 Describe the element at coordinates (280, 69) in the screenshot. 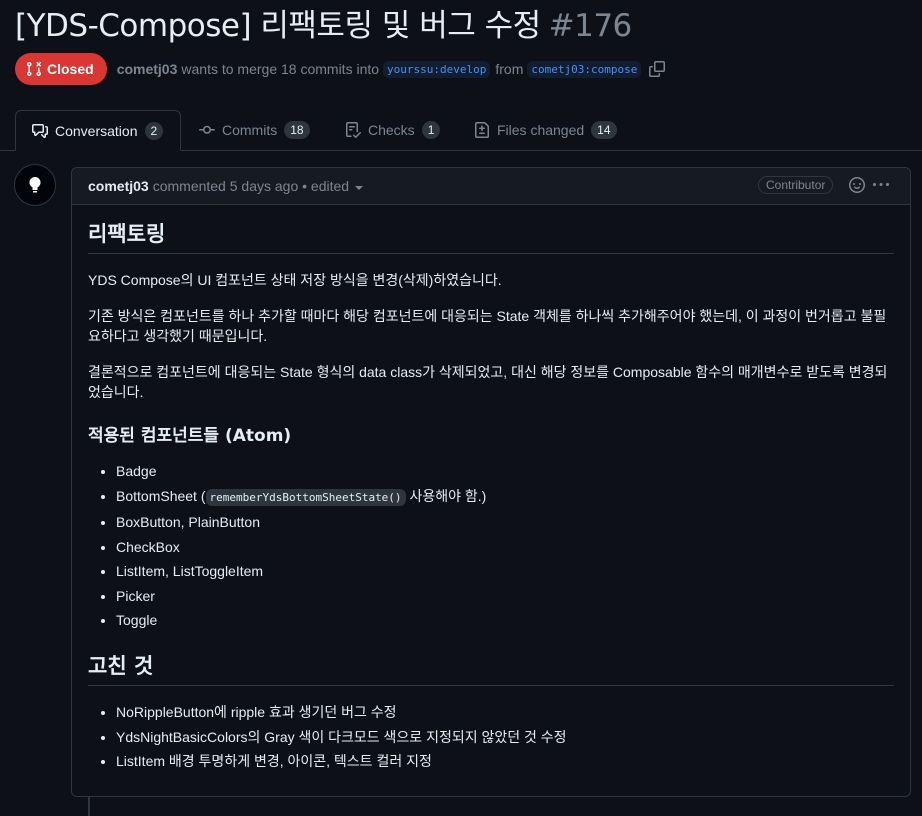

I see `merge-text: wants to merge 18 commits into` at that location.